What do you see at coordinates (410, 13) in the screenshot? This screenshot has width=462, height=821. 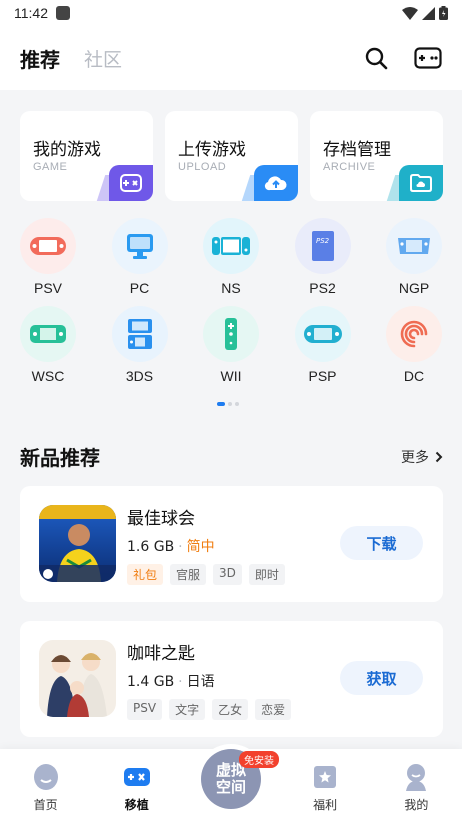 I see `wifi-icon` at bounding box center [410, 13].